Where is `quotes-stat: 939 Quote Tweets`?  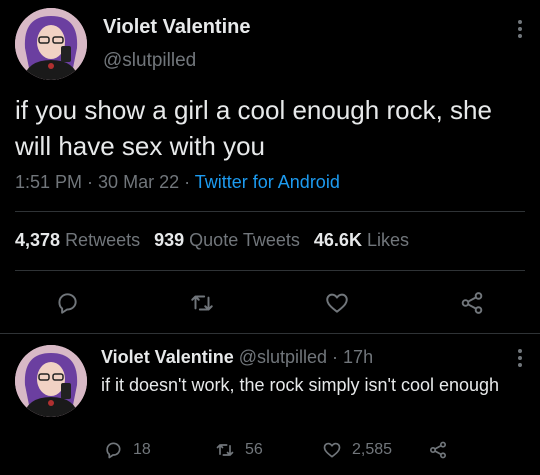 quotes-stat: 939 Quote Tweets is located at coordinates (227, 240).